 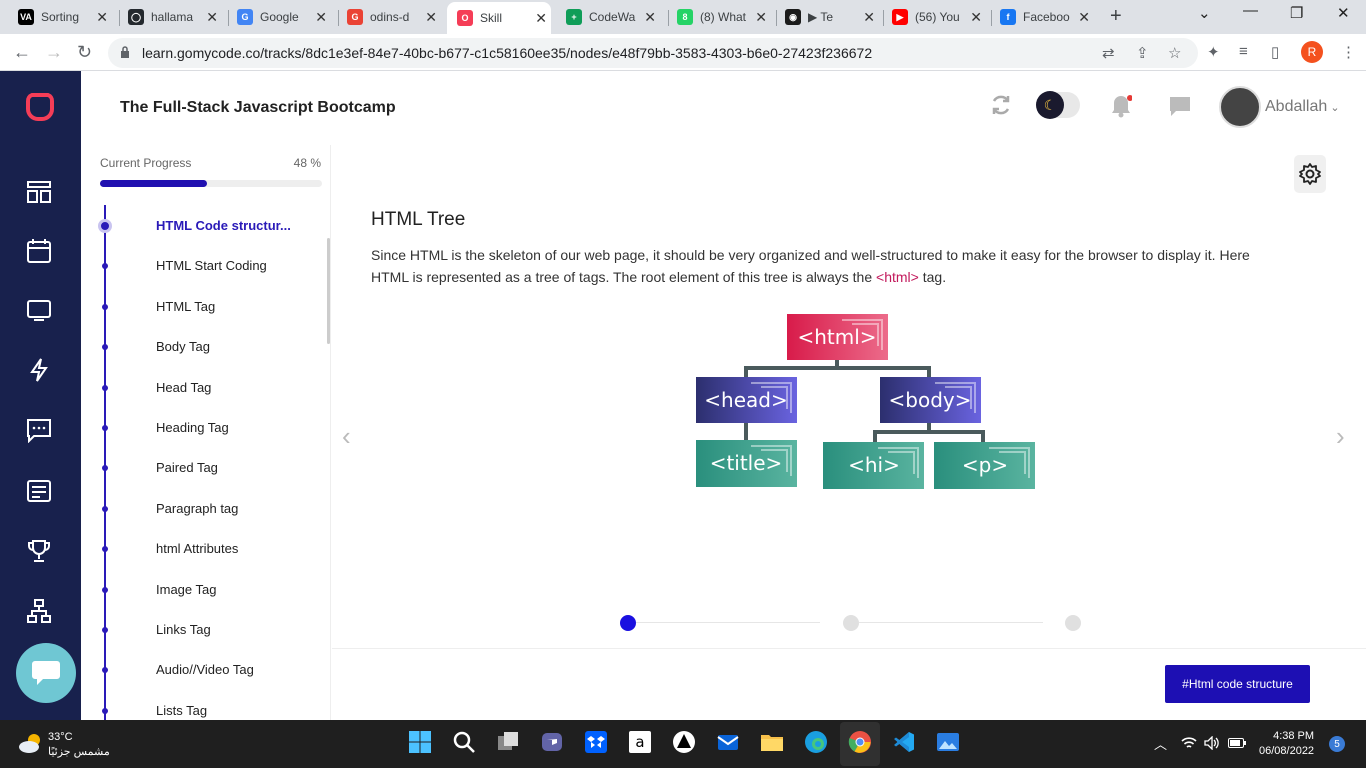 What do you see at coordinates (1204, 13) in the screenshot?
I see `tab-search-icon: ⌄` at bounding box center [1204, 13].